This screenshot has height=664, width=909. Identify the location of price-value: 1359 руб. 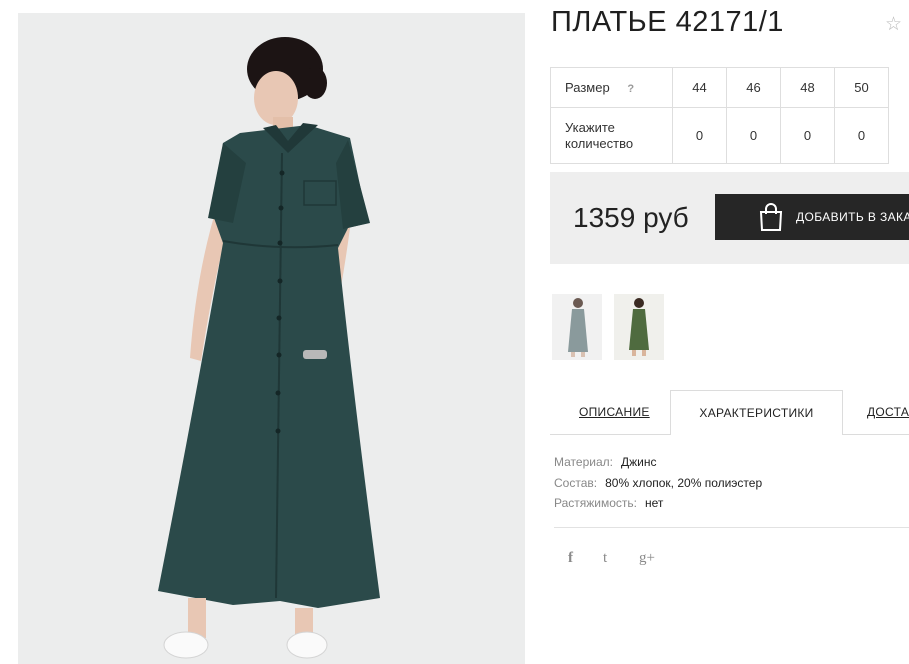
(631, 217).